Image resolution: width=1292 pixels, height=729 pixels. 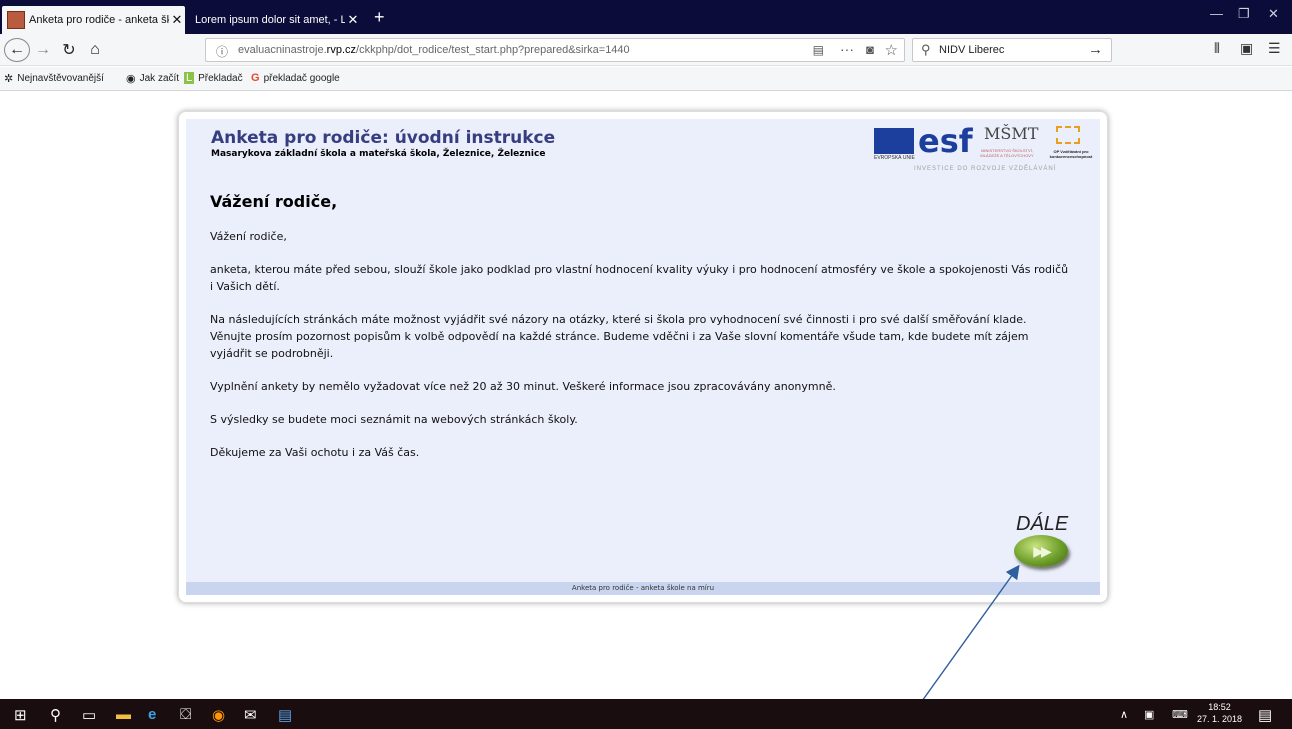 What do you see at coordinates (894, 141) in the screenshot?
I see `eu-flag-icon` at bounding box center [894, 141].